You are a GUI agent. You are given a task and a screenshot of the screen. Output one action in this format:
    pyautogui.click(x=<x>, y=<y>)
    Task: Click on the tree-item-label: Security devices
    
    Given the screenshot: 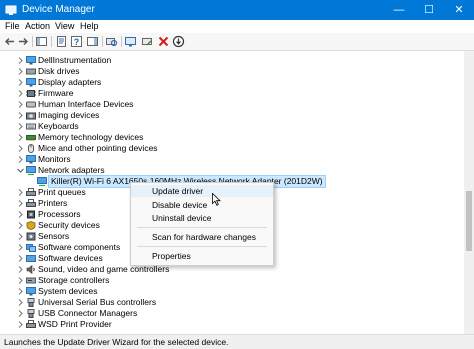 What is the action you would take?
    pyautogui.click(x=69, y=225)
    